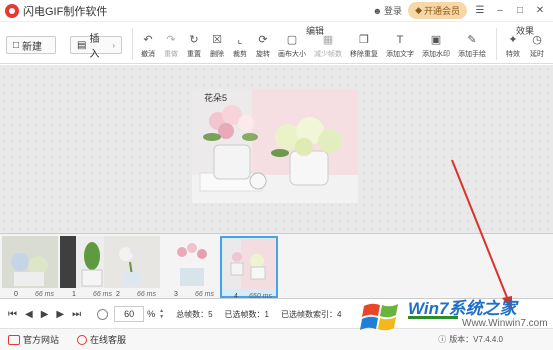 Image resolution: width=553 pixels, height=350 pixels. I want to click on divider, so click(496, 44).